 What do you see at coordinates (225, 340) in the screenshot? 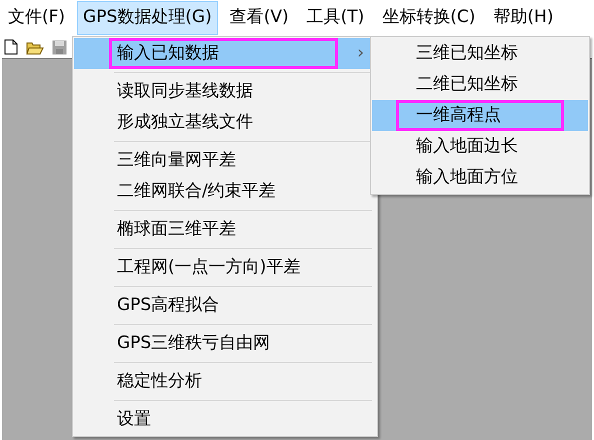
I see `menu-item: GPS三维秩亏自由网` at bounding box center [225, 340].